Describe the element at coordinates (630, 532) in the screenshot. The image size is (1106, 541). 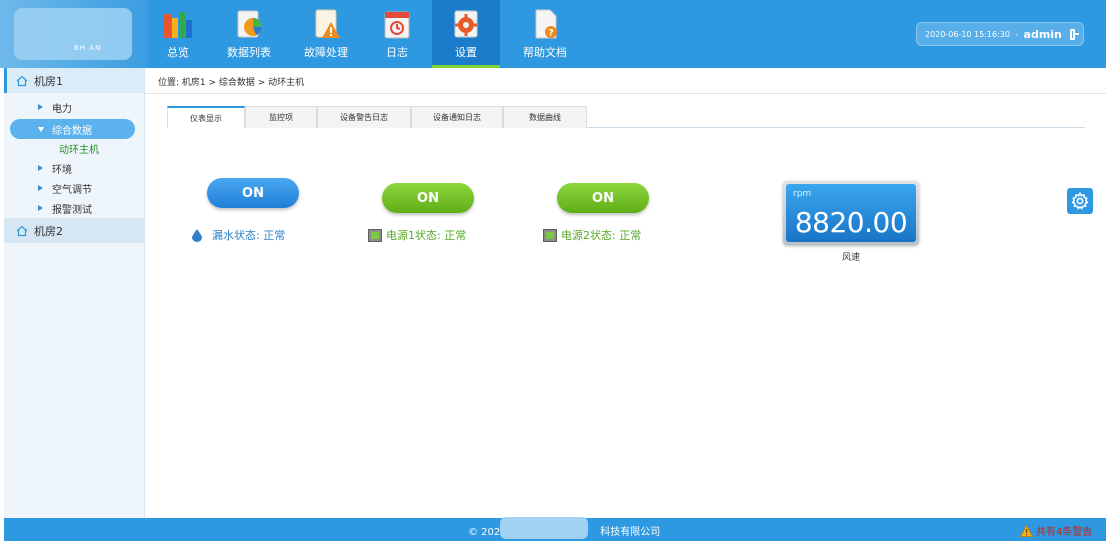
I see `copyright-end: 科技有限公司` at that location.